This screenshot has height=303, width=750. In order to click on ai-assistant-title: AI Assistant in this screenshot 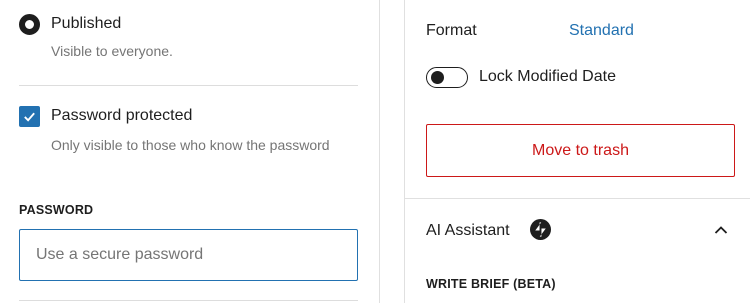, I will do `click(468, 231)`.